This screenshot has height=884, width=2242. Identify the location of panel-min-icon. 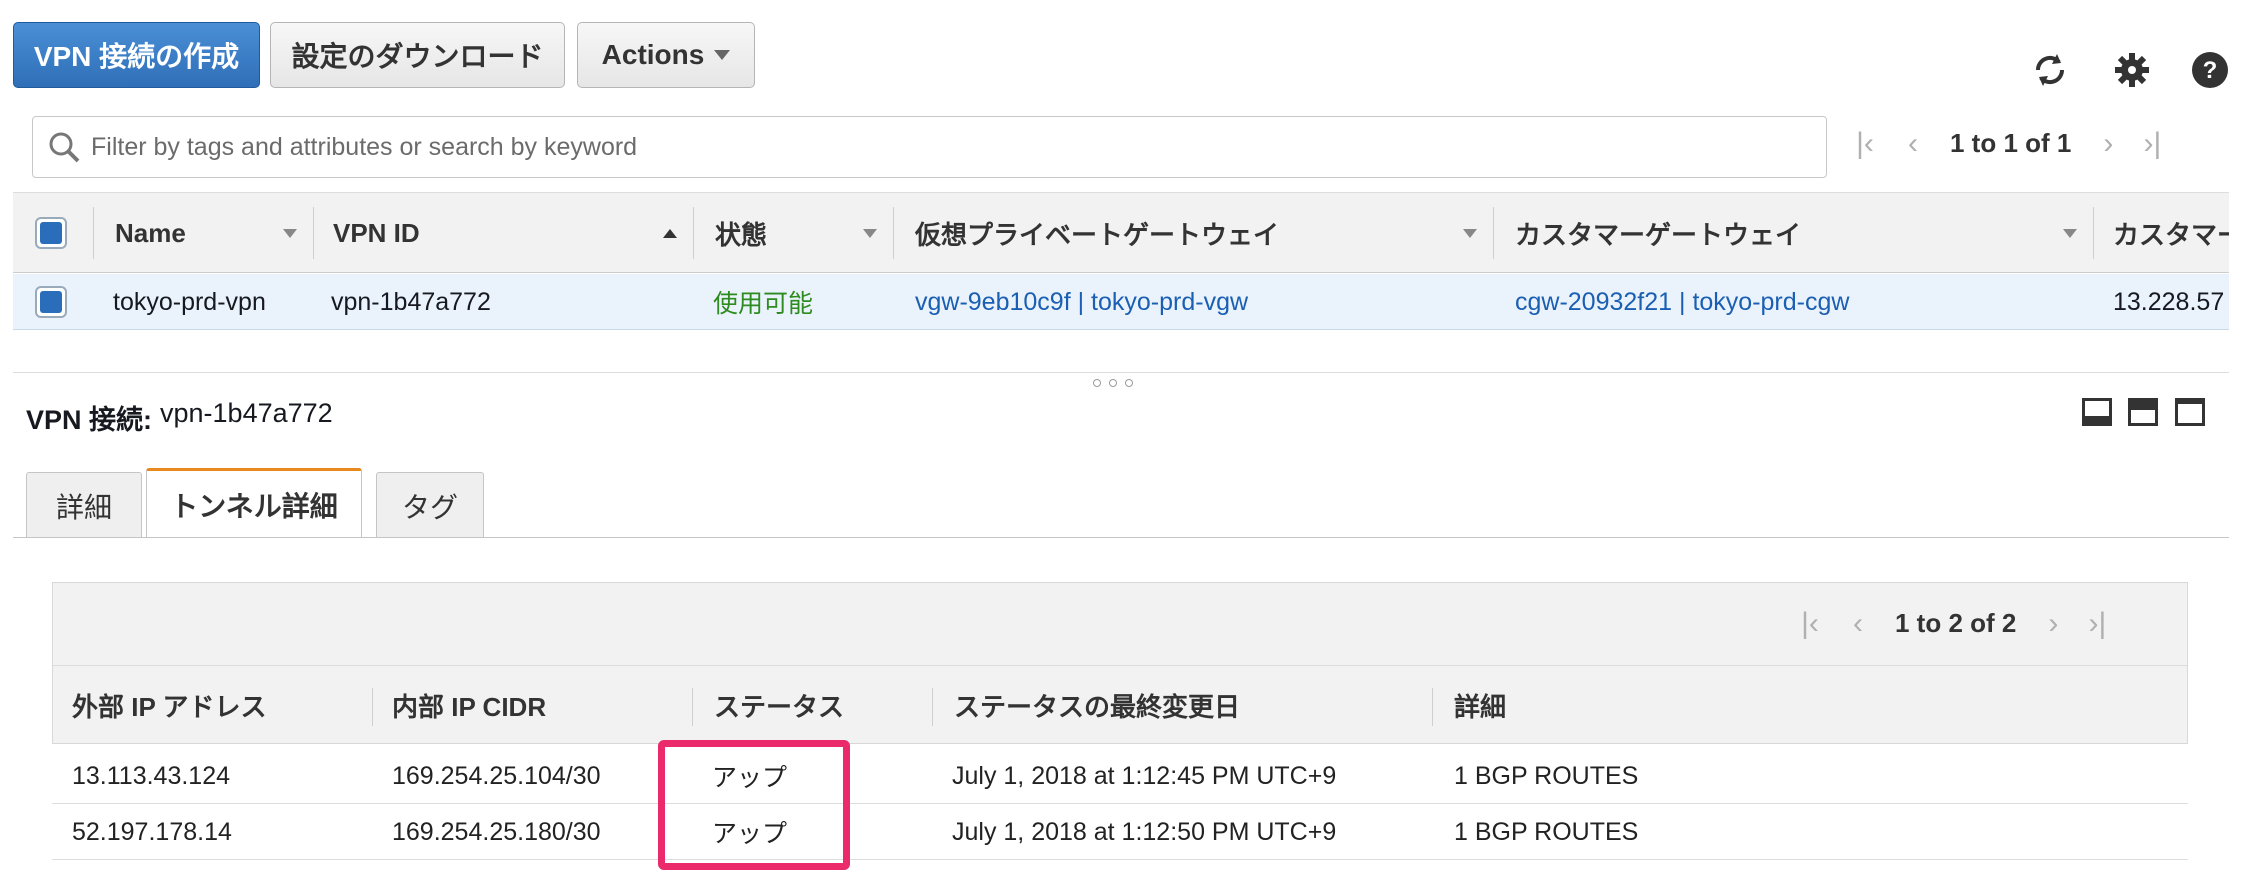
(2097, 412).